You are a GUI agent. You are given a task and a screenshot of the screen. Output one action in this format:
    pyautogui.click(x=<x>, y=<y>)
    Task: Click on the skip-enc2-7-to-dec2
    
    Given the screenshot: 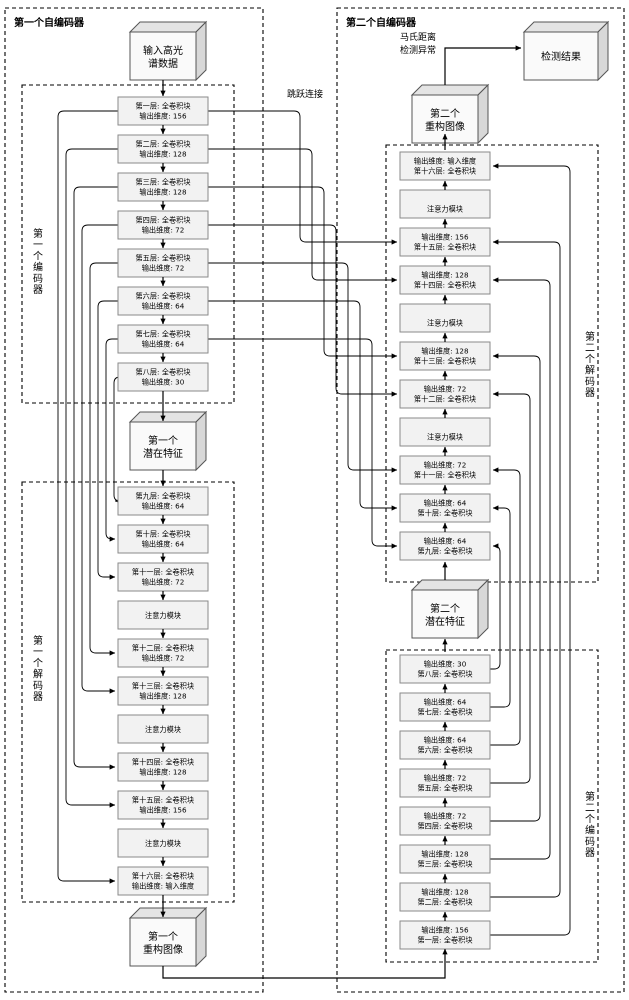 What is the action you would take?
    pyautogui.click(x=525, y=568)
    